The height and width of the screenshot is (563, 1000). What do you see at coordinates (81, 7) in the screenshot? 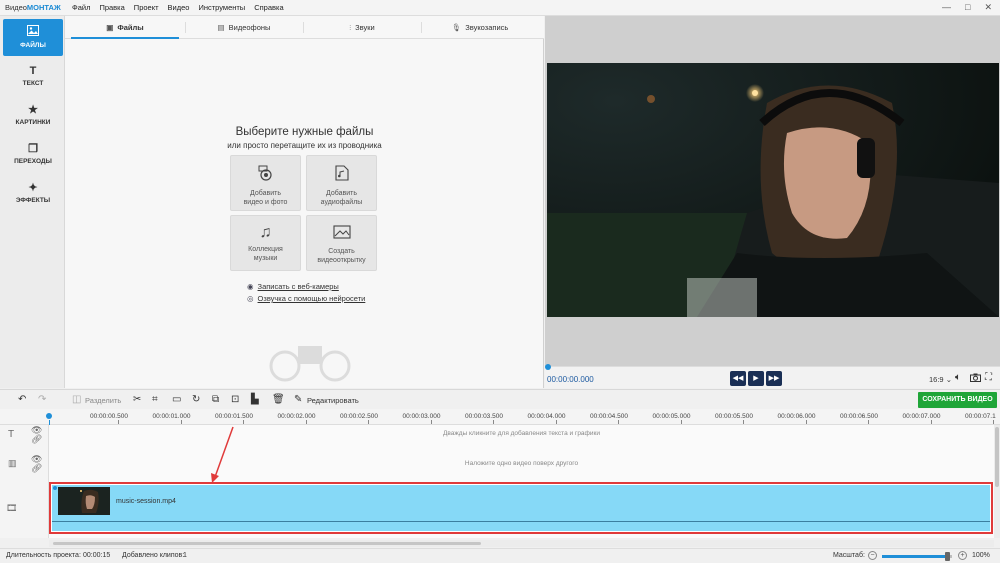
I see `menu-file: Файл` at bounding box center [81, 7].